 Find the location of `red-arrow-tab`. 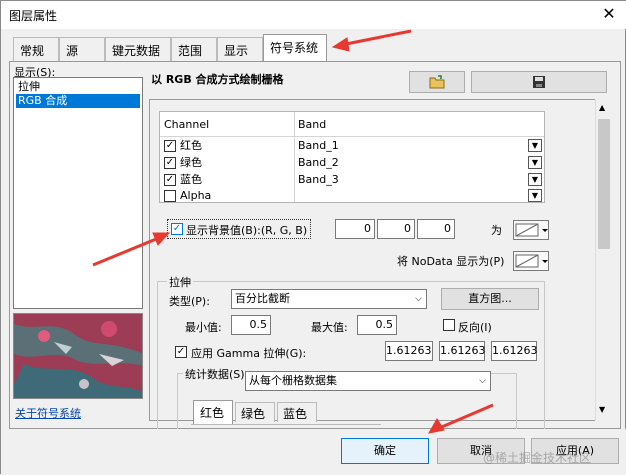

red-arrow-tab is located at coordinates (376, 38).